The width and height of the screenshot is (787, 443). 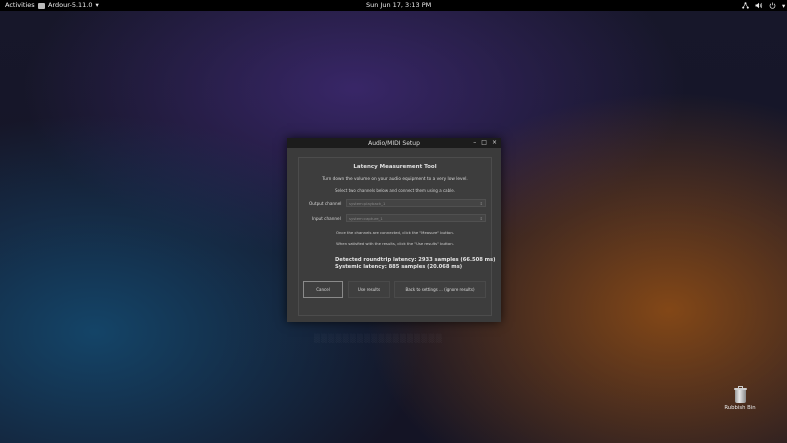 What do you see at coordinates (494, 142) in the screenshot?
I see `close-icon: ×` at bounding box center [494, 142].